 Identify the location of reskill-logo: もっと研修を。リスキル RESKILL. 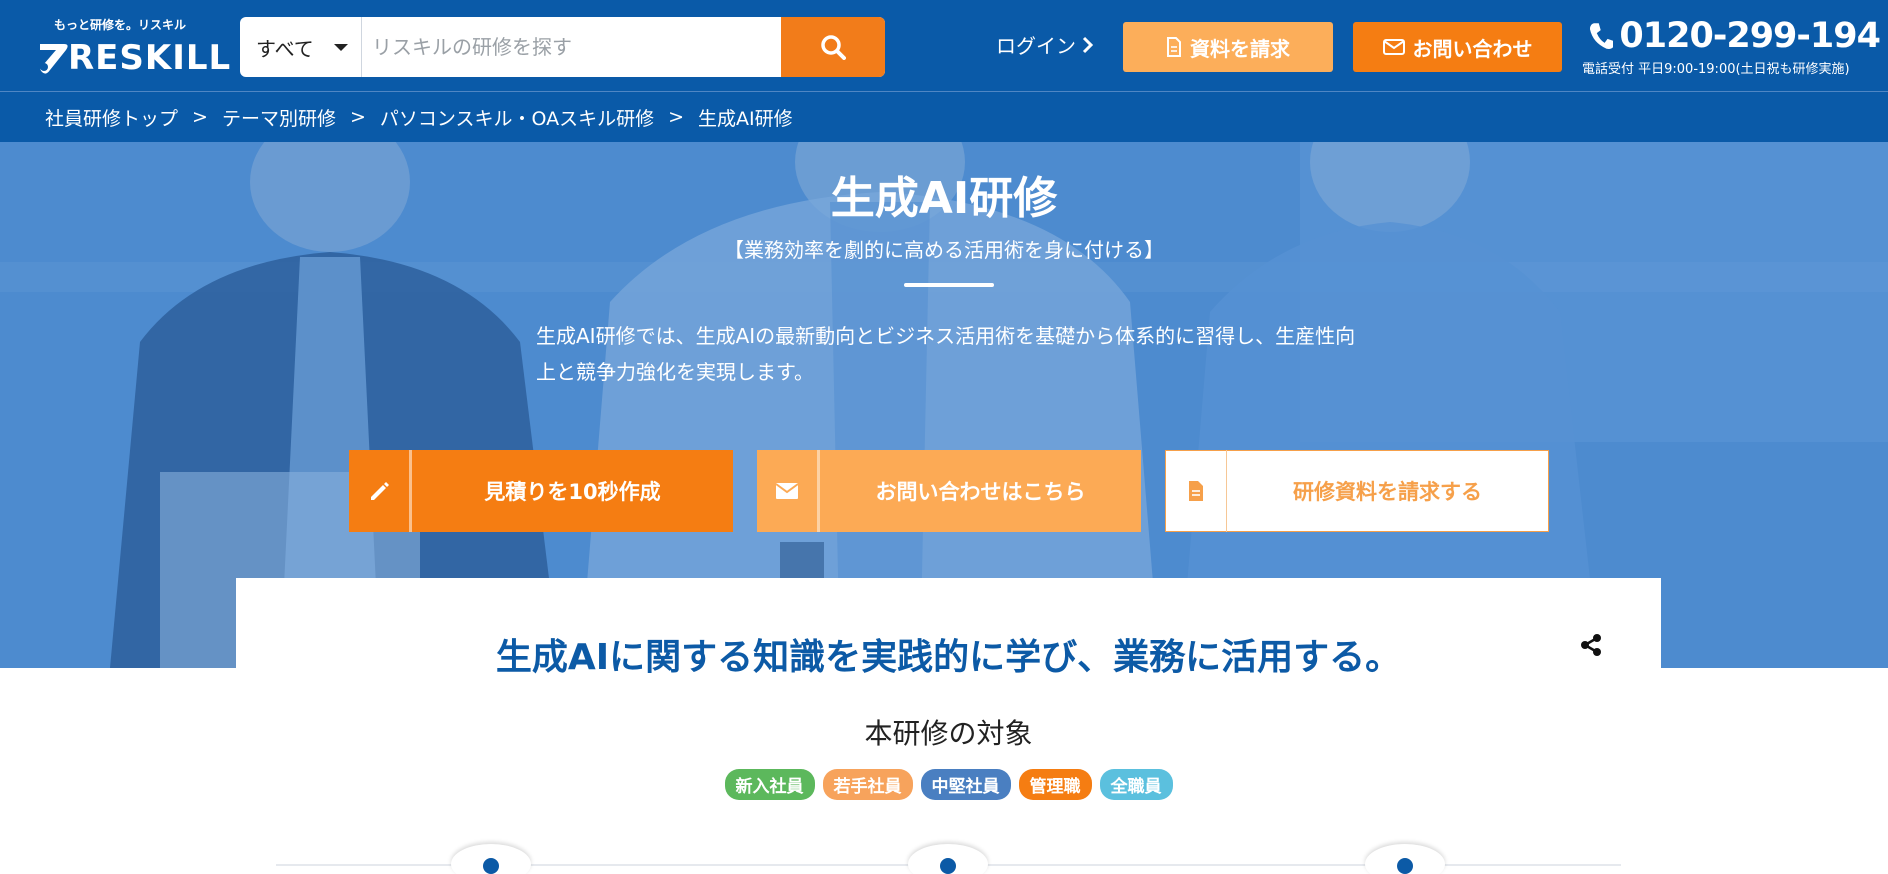
(132, 46).